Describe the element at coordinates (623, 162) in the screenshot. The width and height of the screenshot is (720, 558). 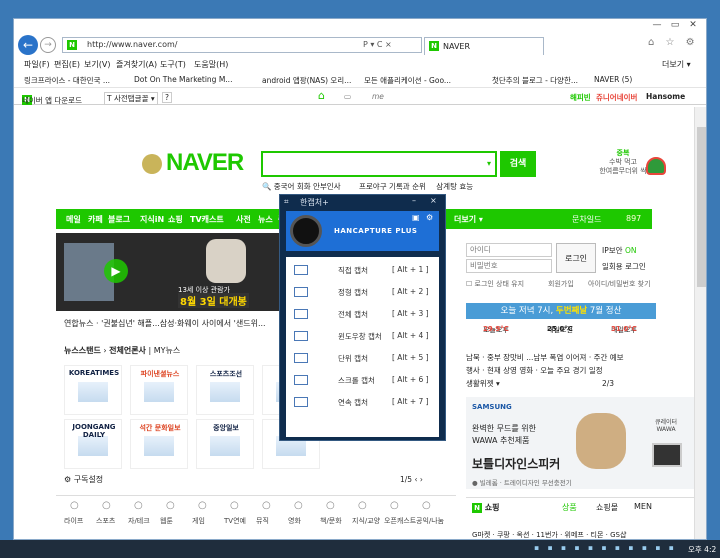
I see `promo-text: 중복 수박 먹고 한여름무더위 싹` at that location.